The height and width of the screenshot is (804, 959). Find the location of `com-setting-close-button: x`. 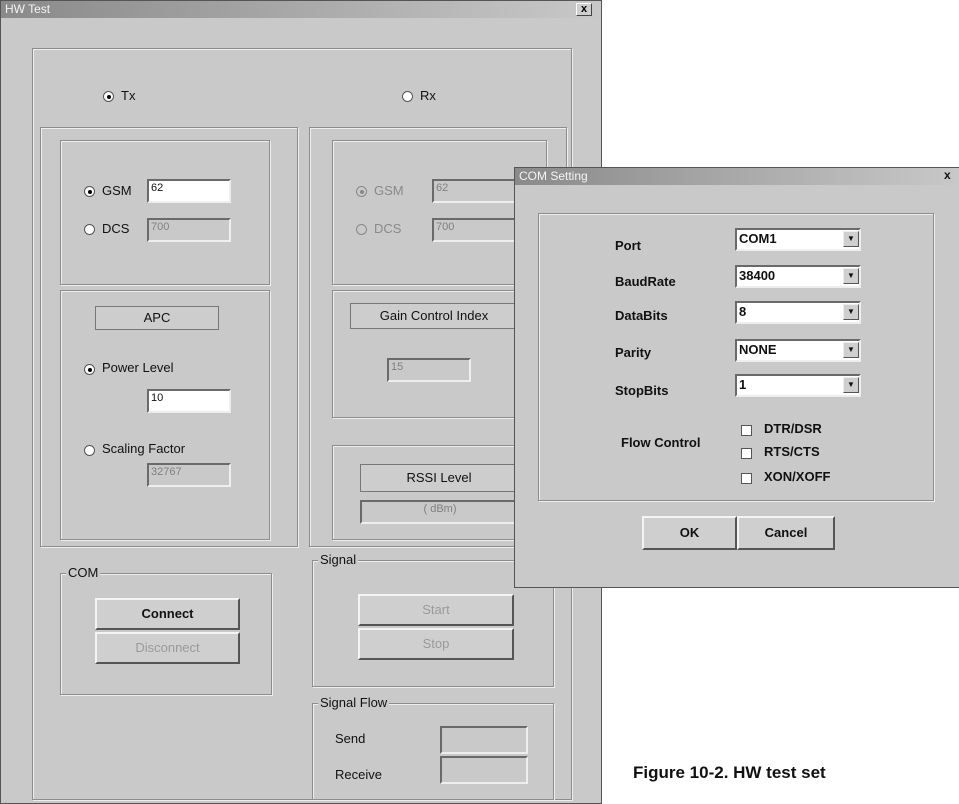

com-setting-close-button: x is located at coordinates (947, 175).